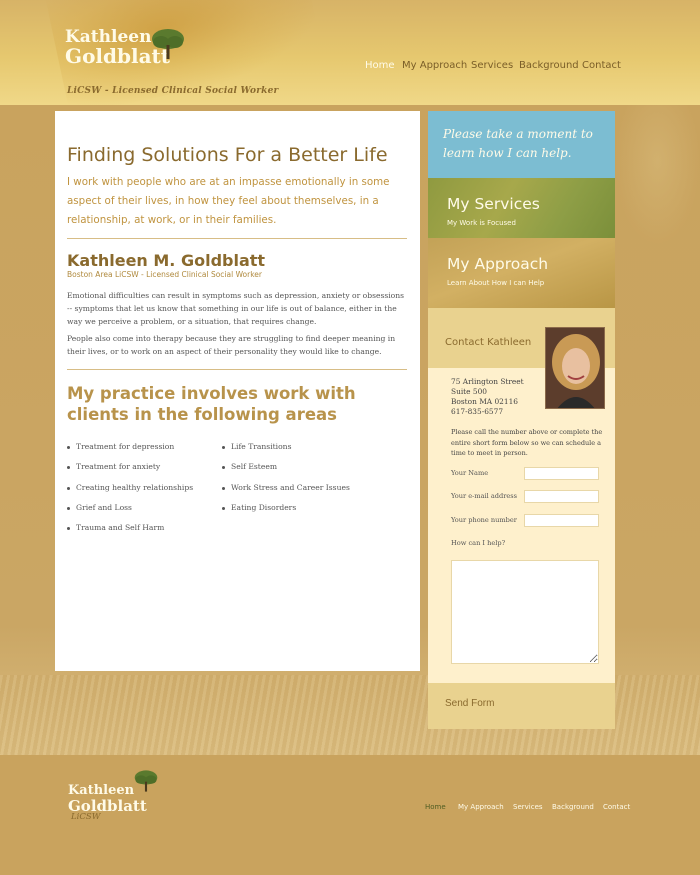 This screenshot has height=875, width=700. I want to click on list-item: Eating Disorders, so click(286, 513).